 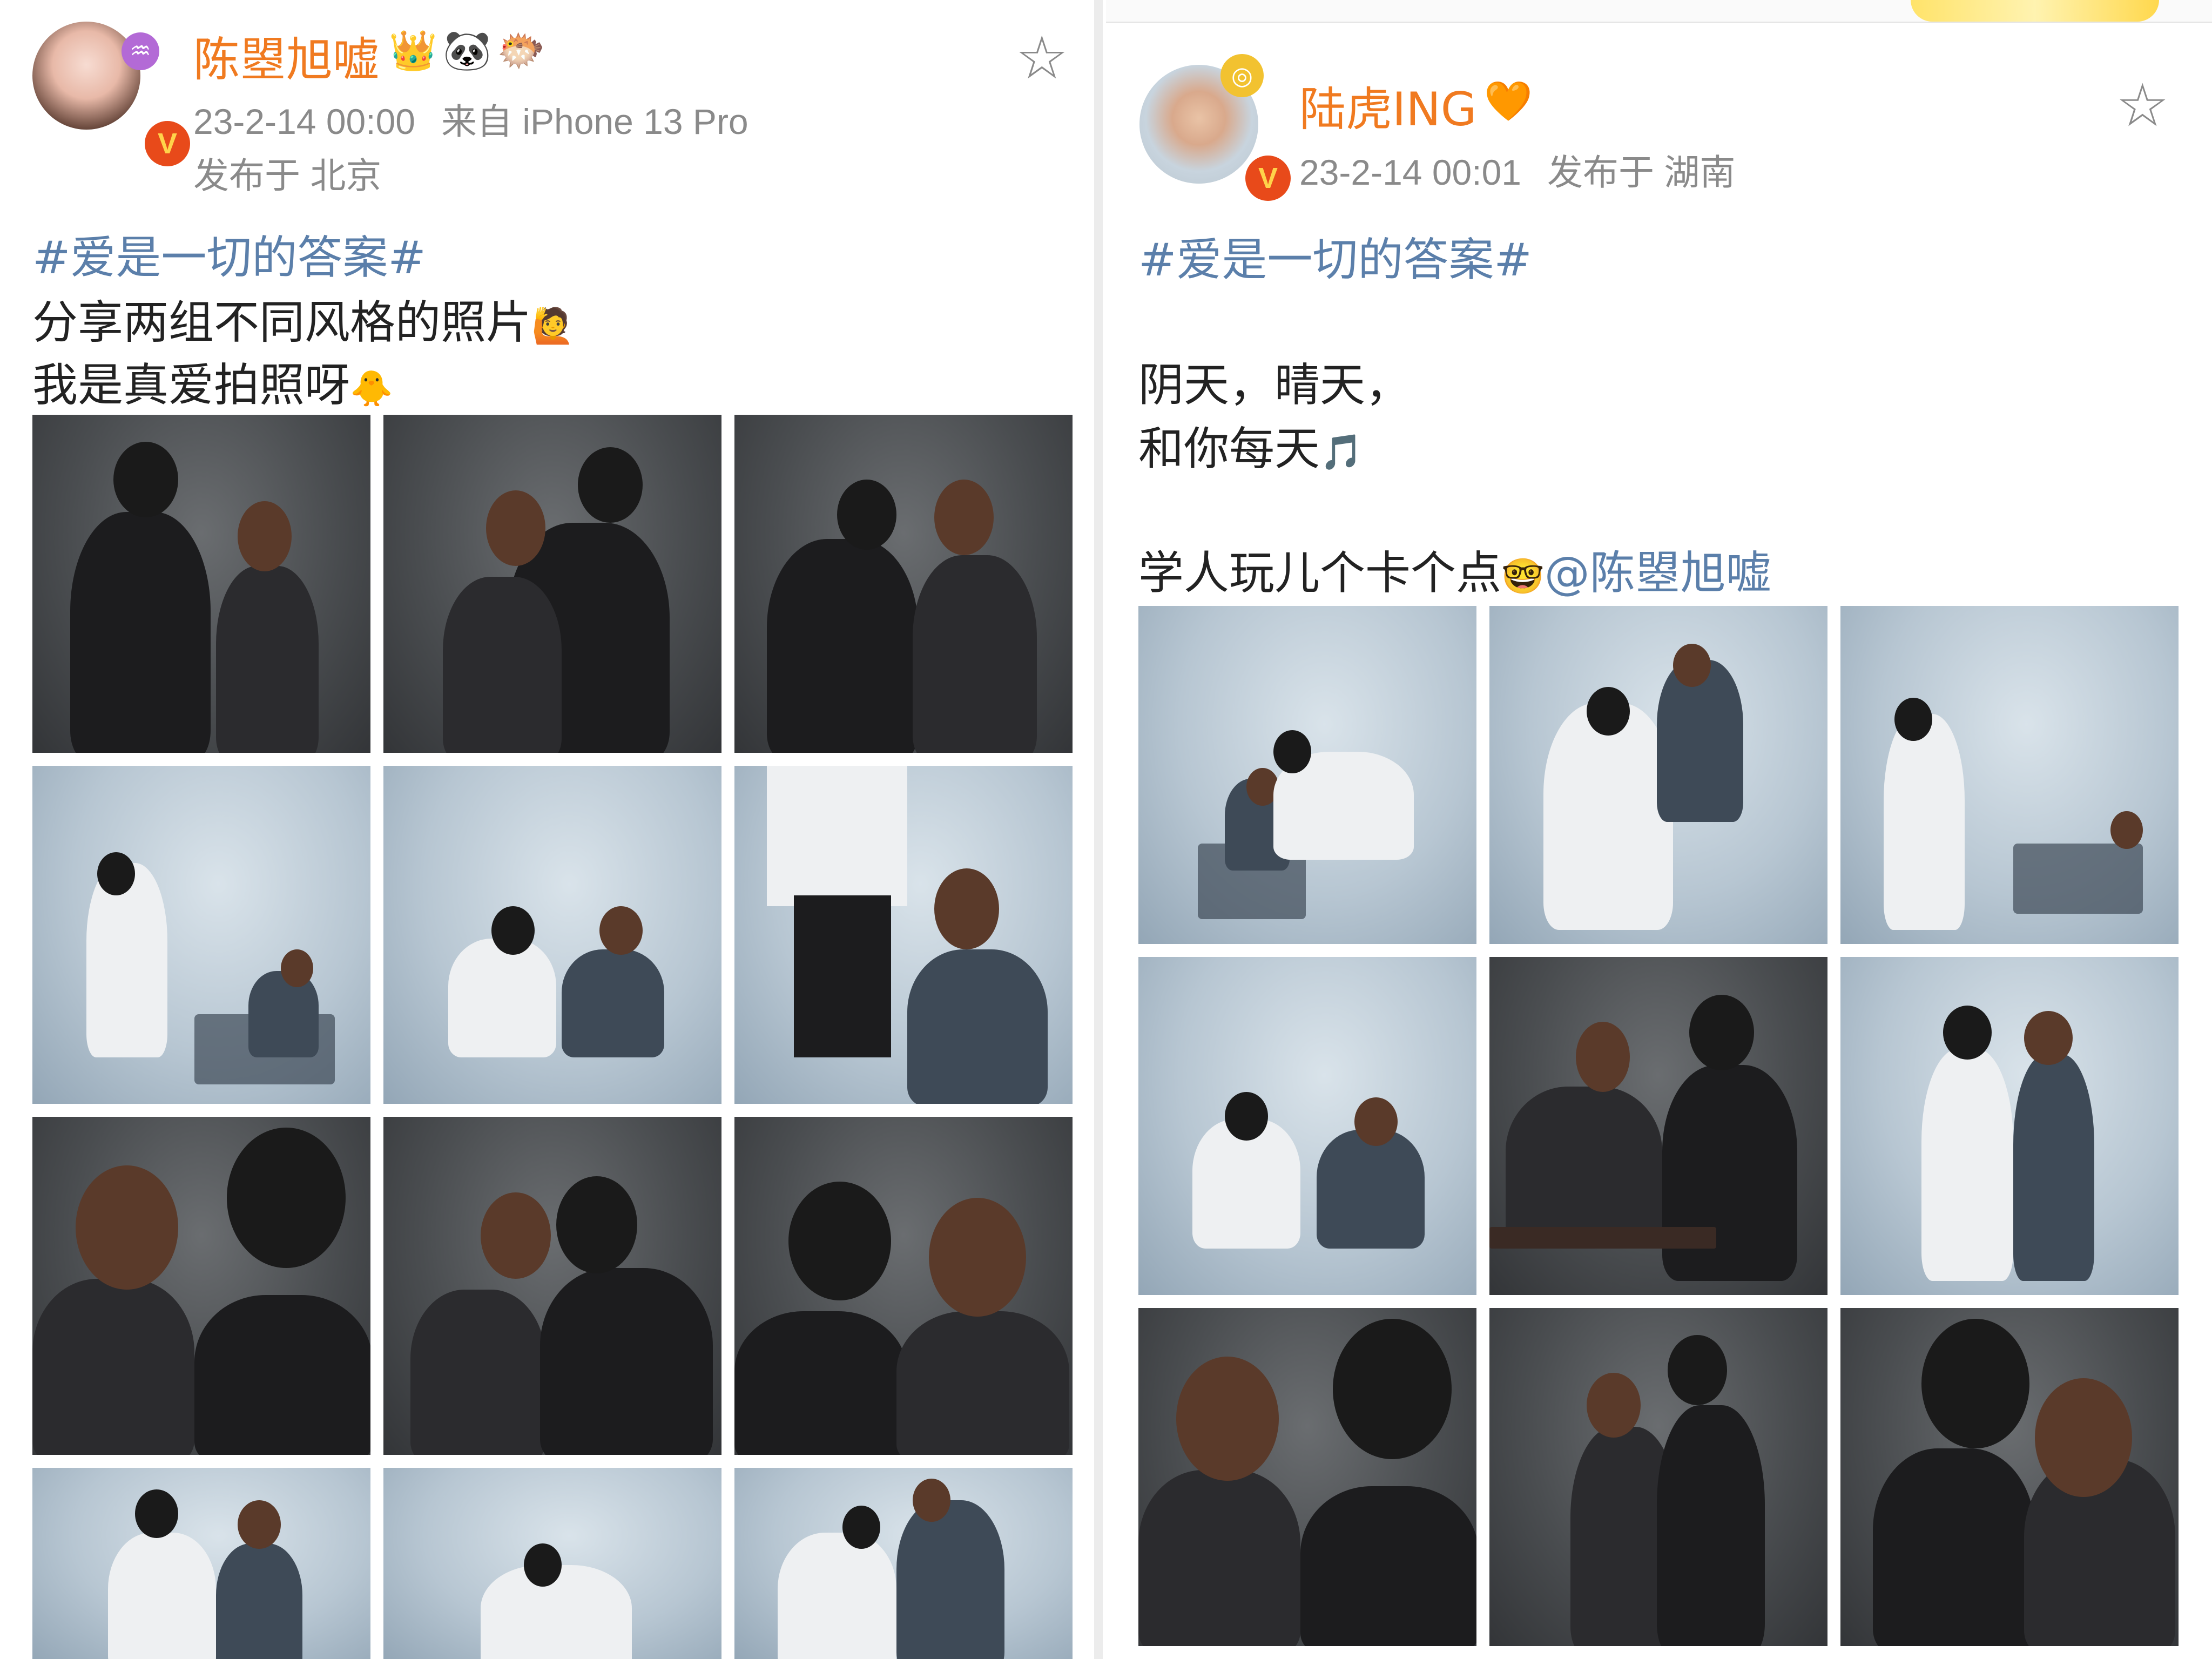 What do you see at coordinates (1641, 172) in the screenshot?
I see `post-location: 发布于 湖南` at bounding box center [1641, 172].